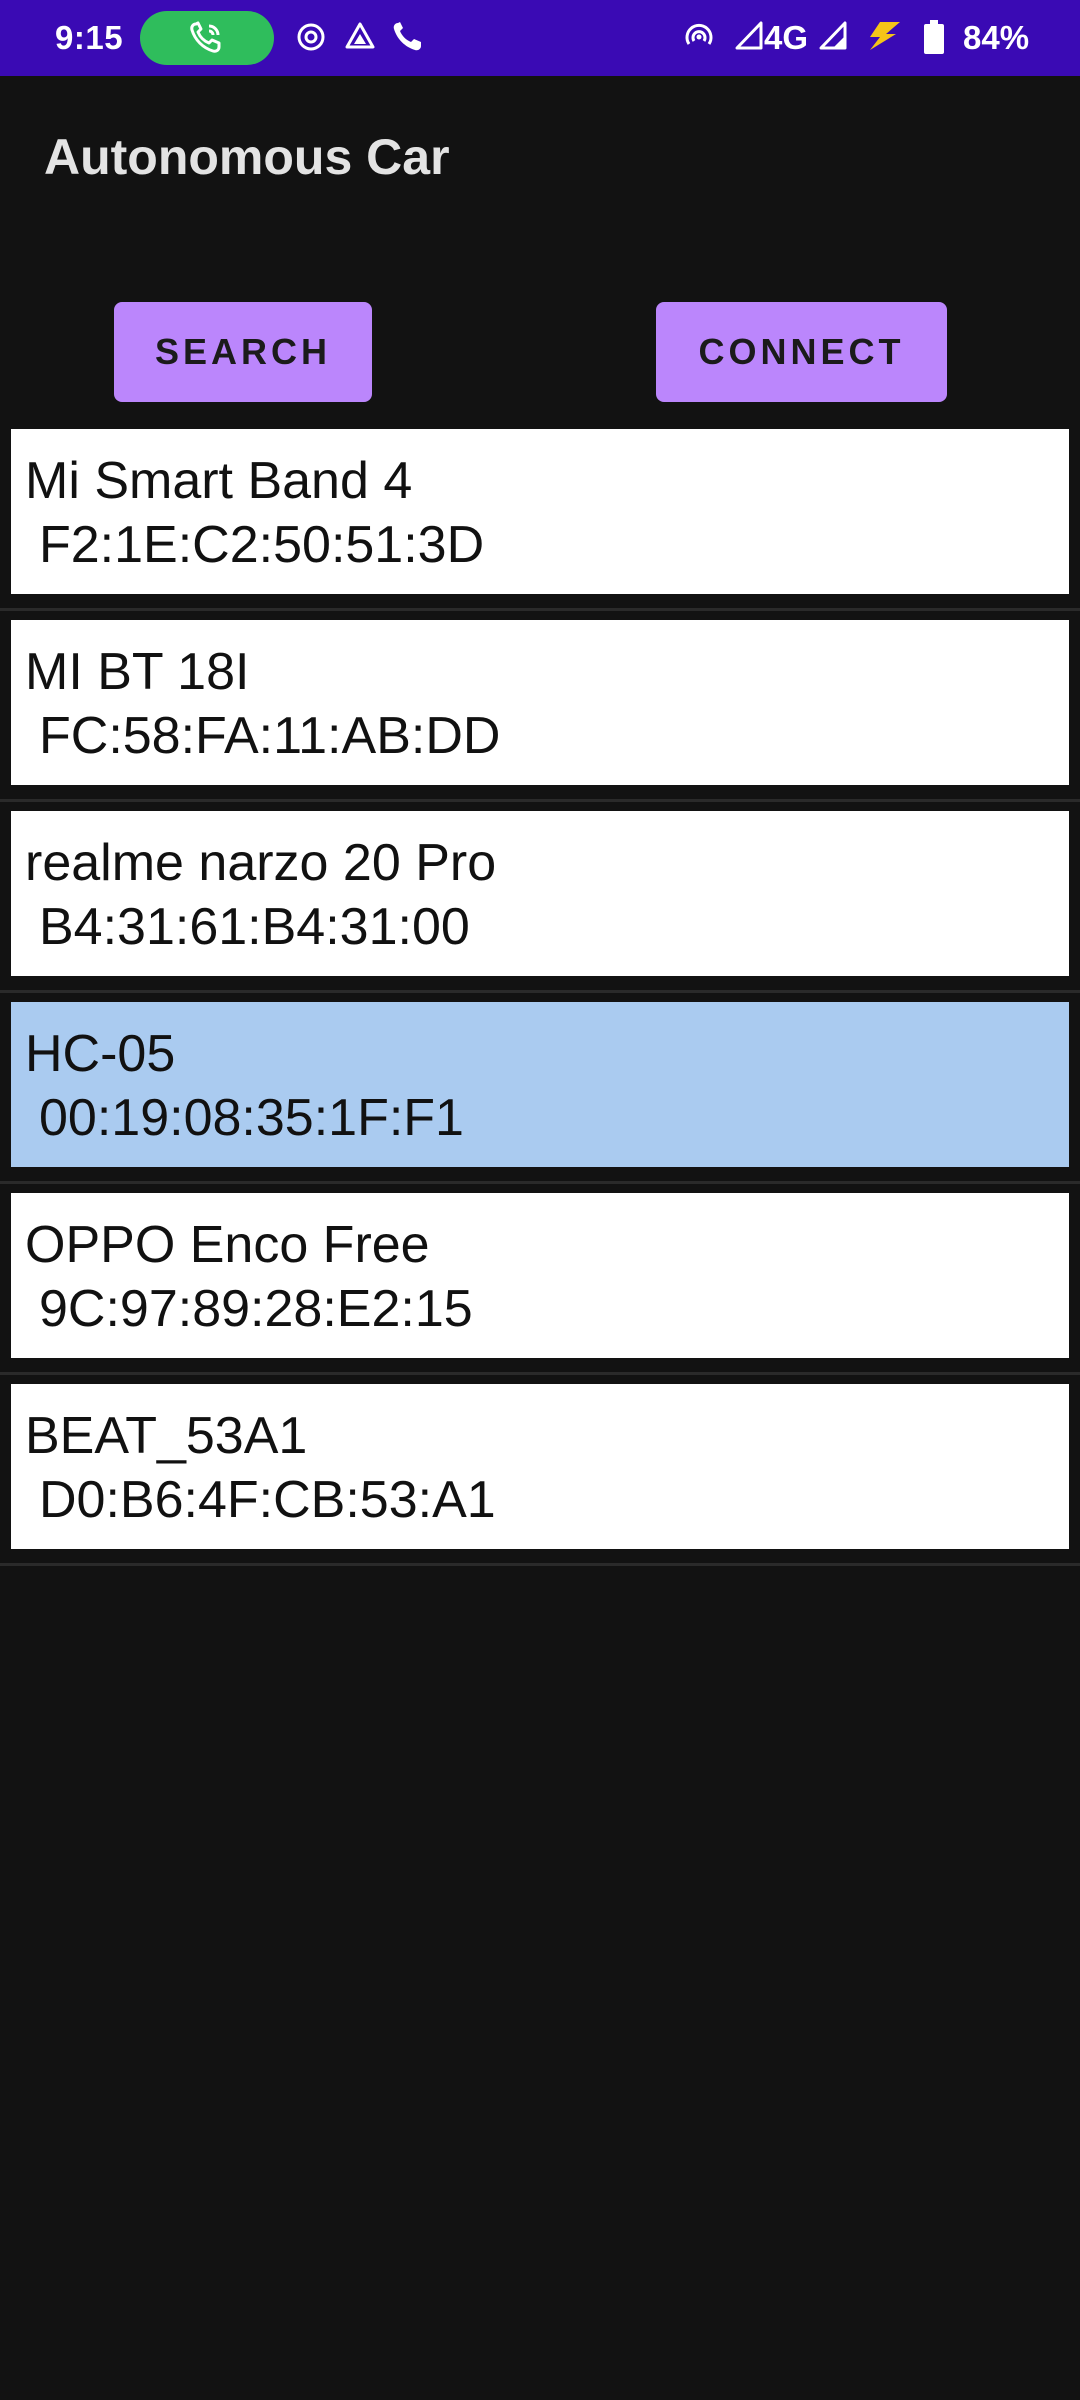 This screenshot has height=2400, width=1080. Describe the element at coordinates (100, 1054) in the screenshot. I see `device-name: HC-05` at that location.